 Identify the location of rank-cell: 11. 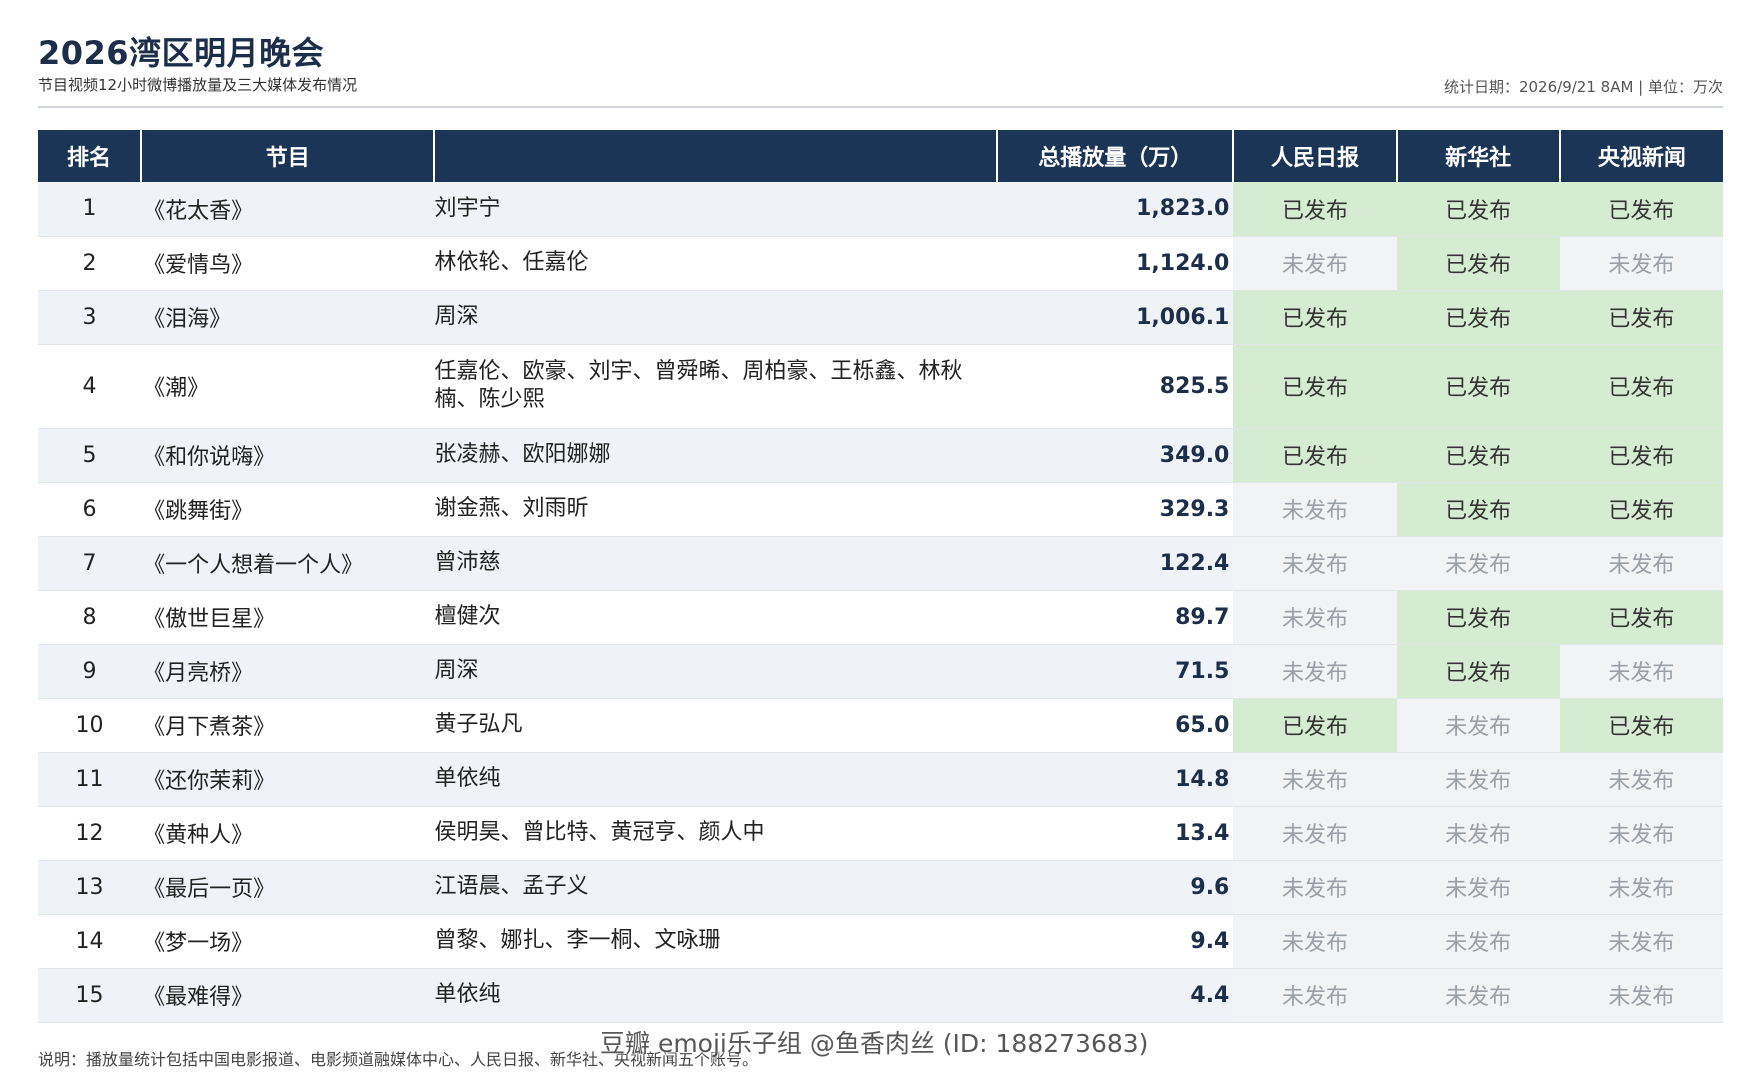
(90, 779).